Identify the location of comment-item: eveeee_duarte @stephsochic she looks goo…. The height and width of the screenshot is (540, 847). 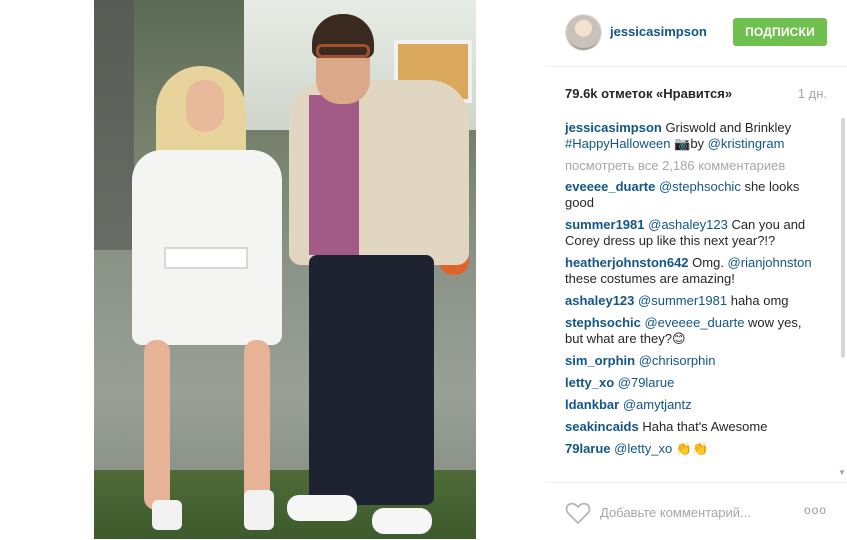
(694, 195).